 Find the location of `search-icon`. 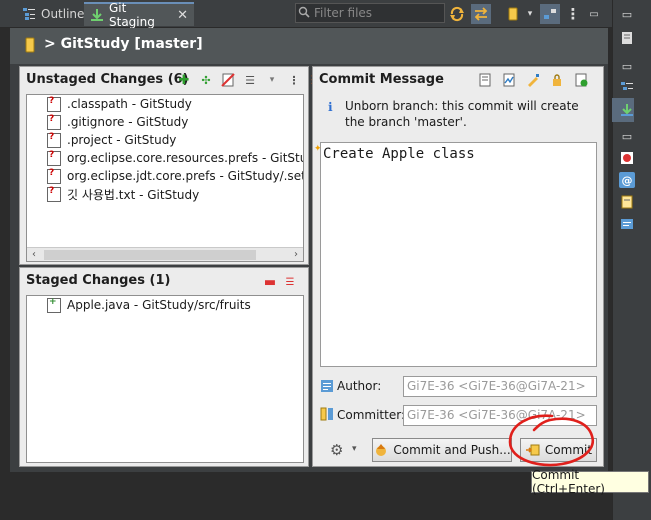

search-icon is located at coordinates (304, 12).